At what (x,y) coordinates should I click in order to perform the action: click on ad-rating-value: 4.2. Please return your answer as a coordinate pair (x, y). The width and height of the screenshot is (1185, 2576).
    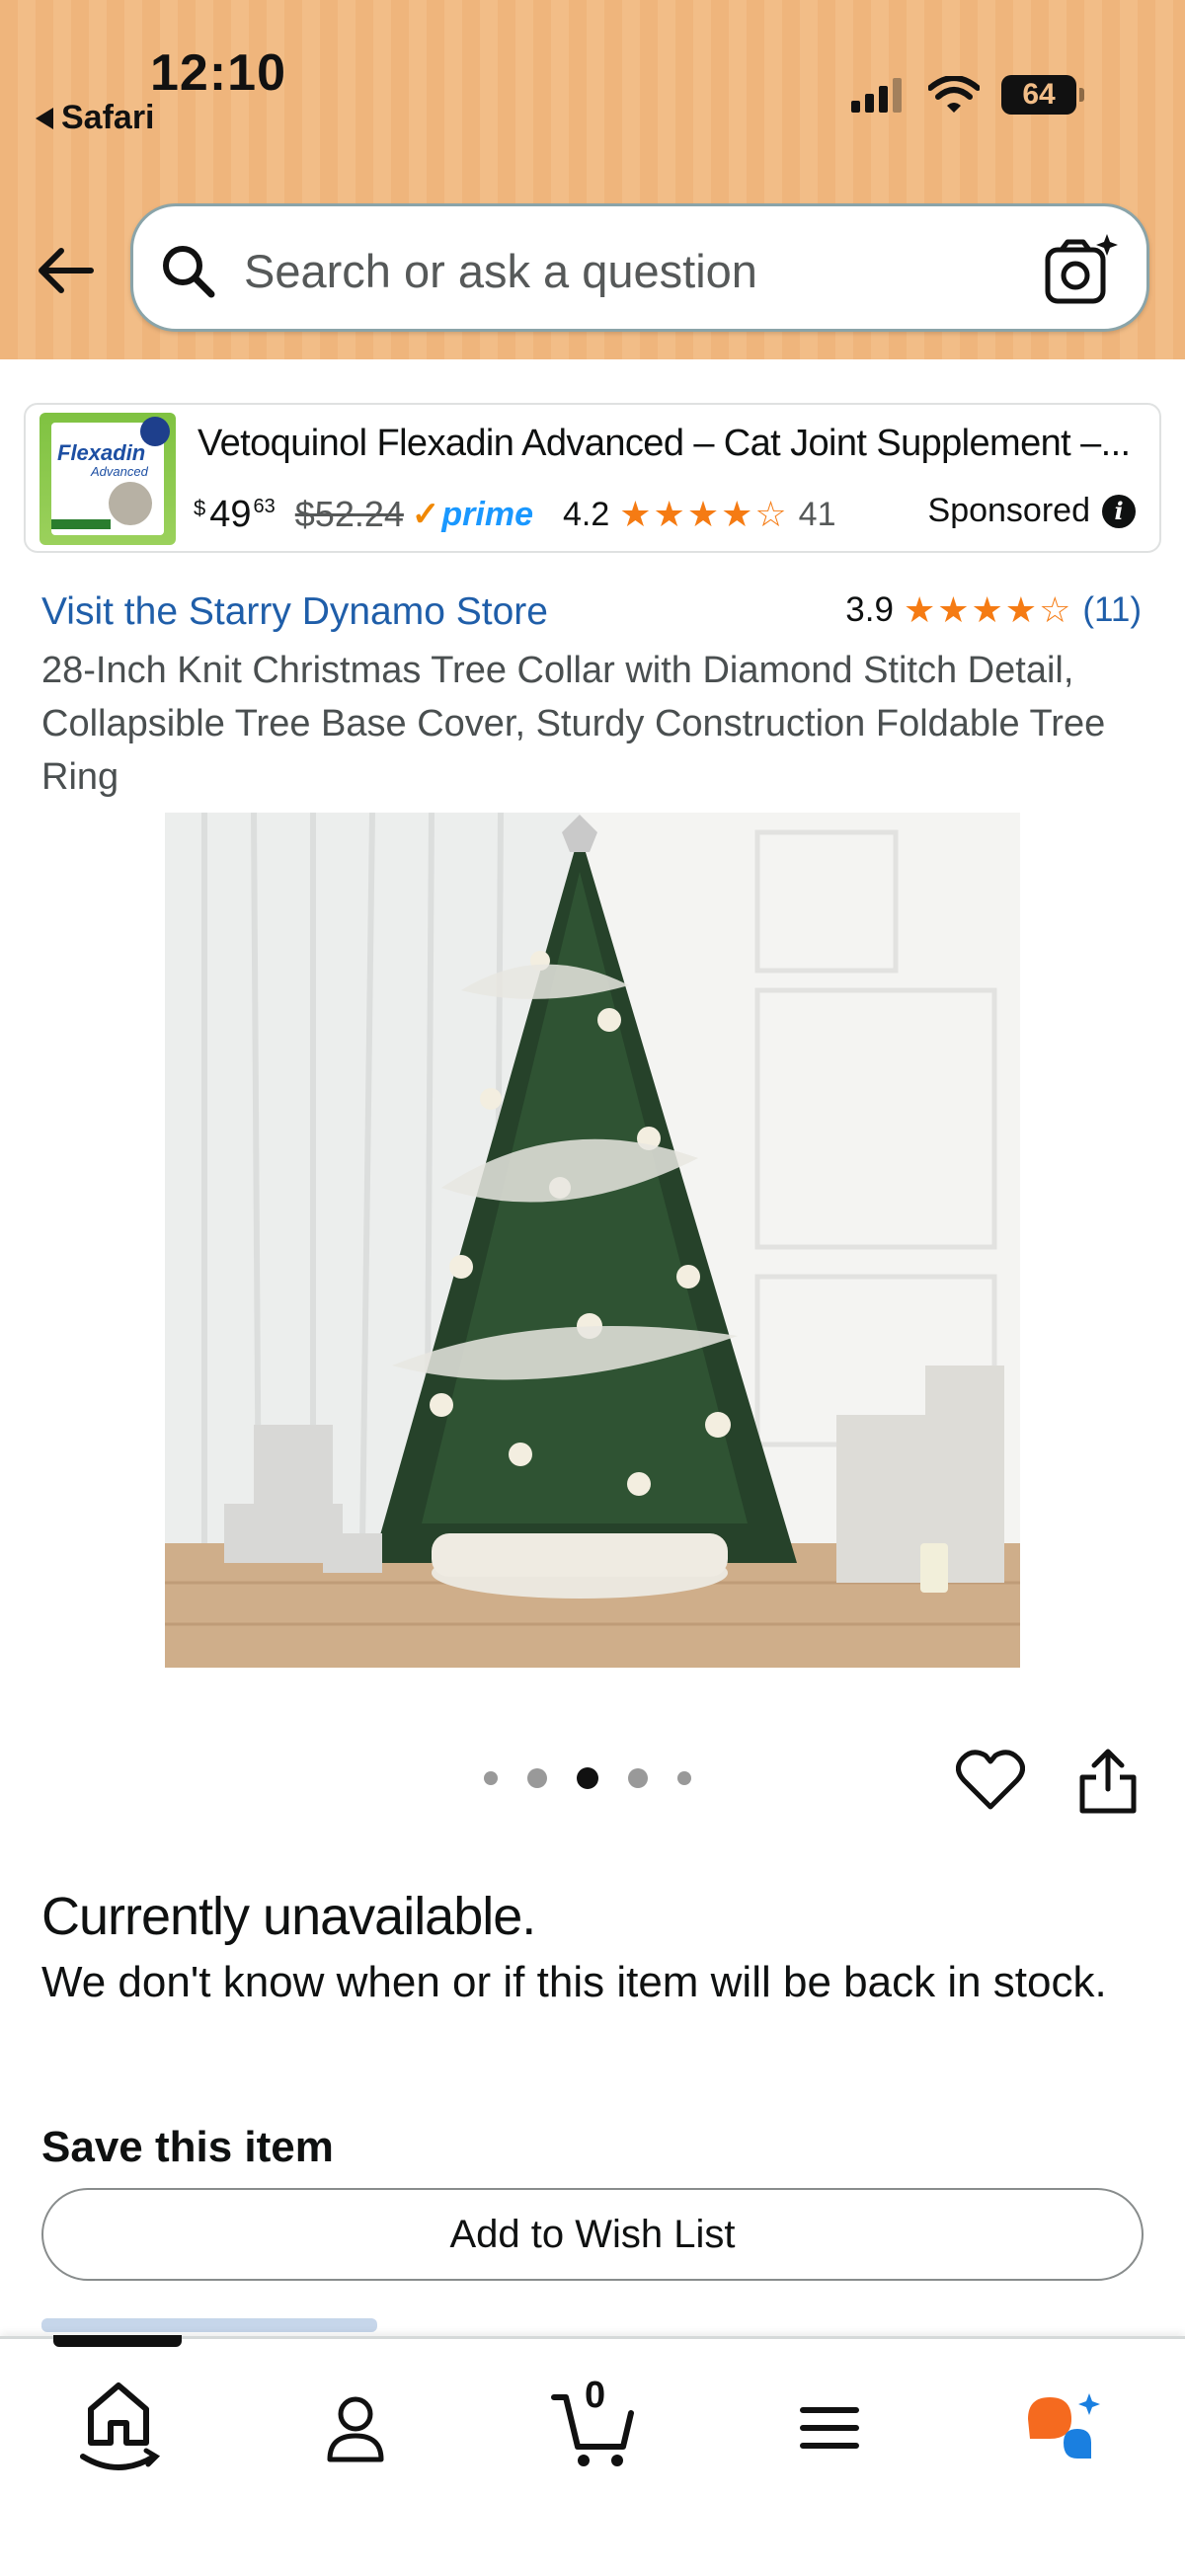
    Looking at the image, I should click on (586, 514).